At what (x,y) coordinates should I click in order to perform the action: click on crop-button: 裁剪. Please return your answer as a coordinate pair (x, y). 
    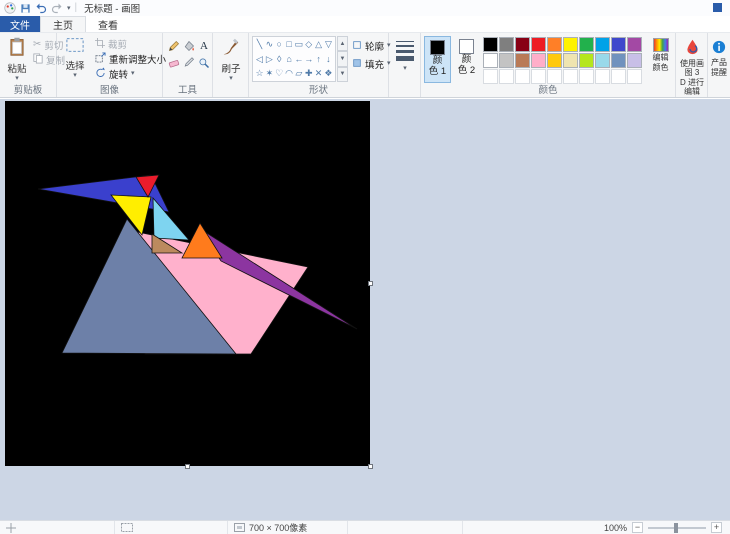
    Looking at the image, I should click on (111, 44).